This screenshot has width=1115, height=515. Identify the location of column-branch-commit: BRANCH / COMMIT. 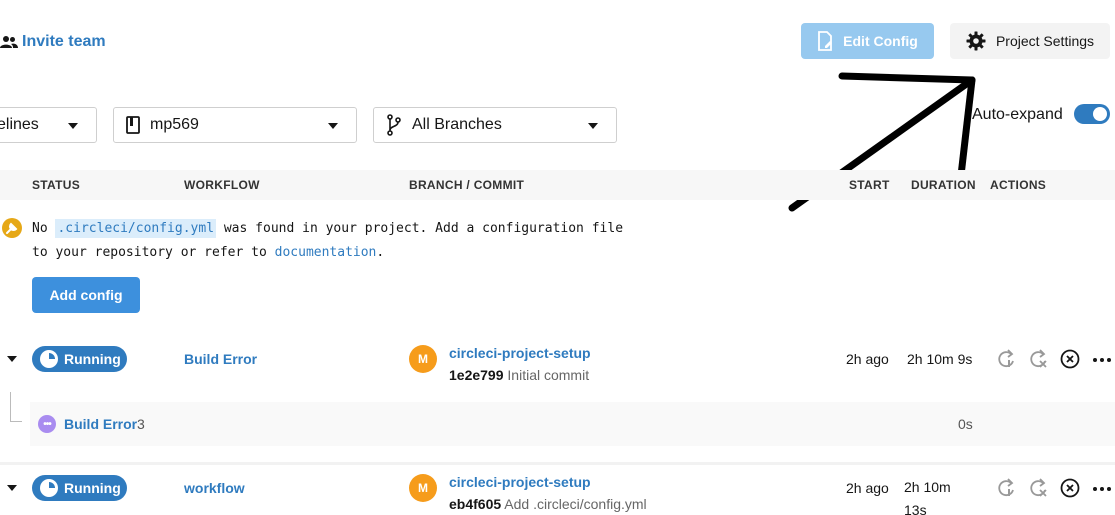
(467, 185).